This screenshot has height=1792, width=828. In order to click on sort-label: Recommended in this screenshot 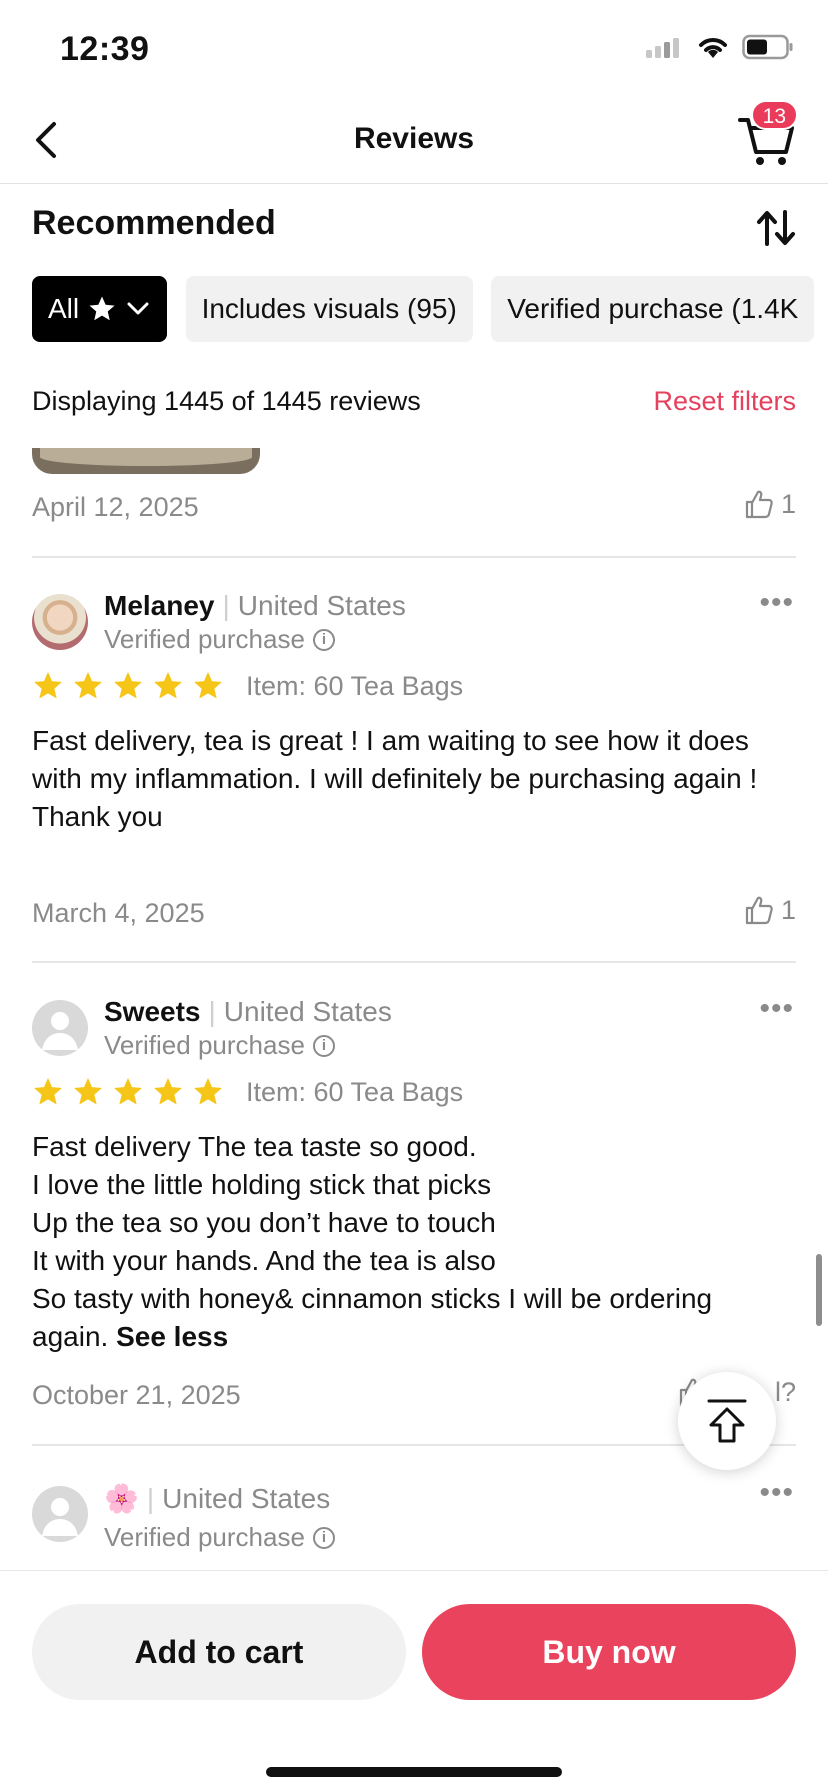, I will do `click(414, 223)`.